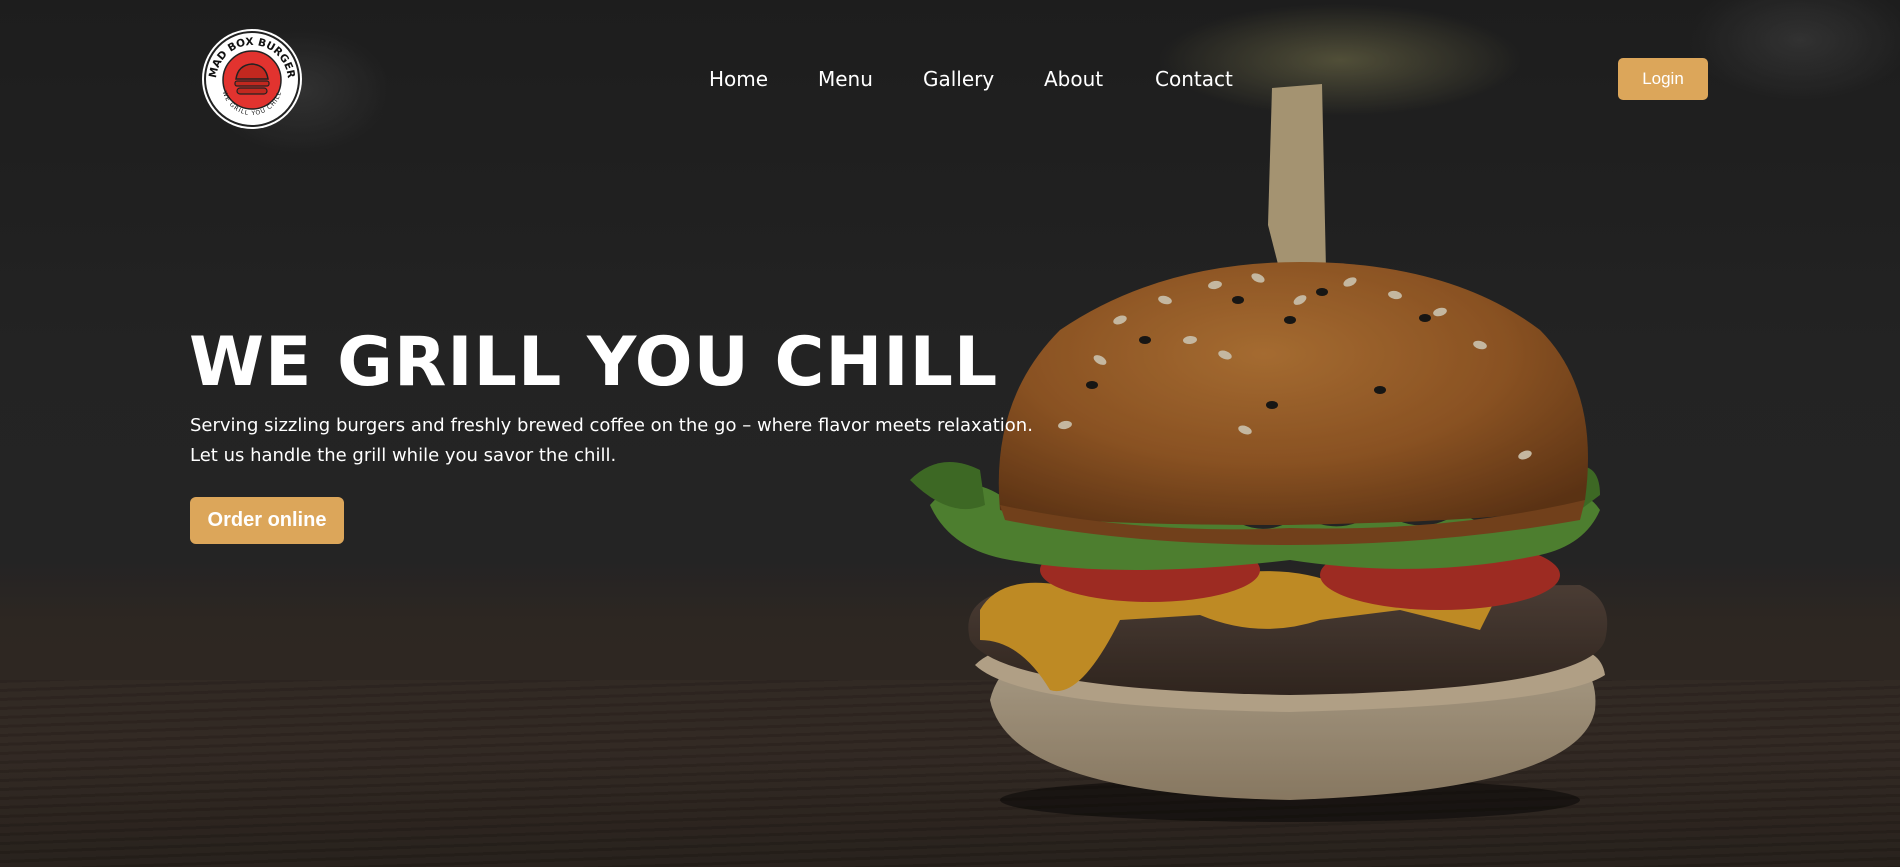 The width and height of the screenshot is (1900, 867). I want to click on nav-gallery: Gallery, so click(958, 79).